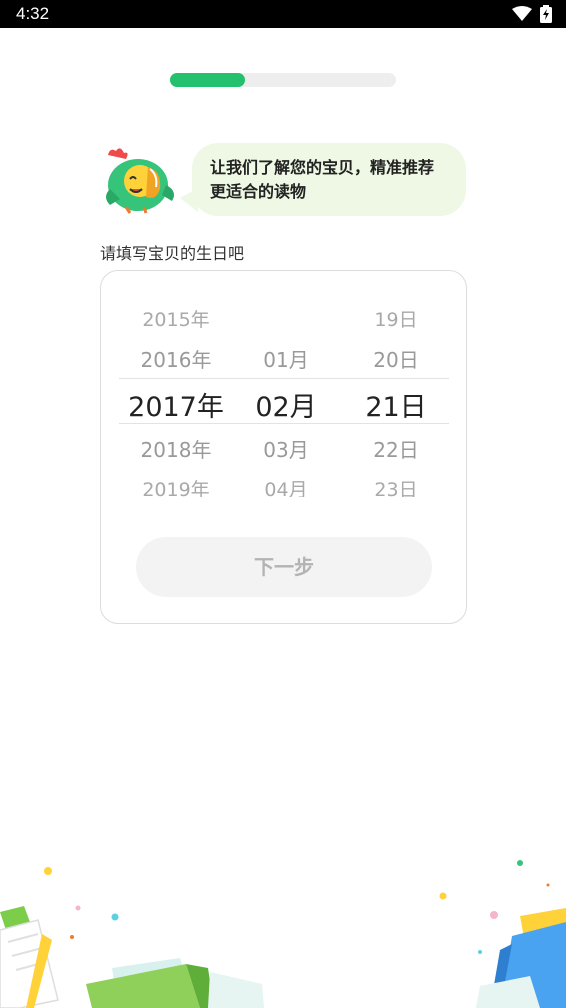 The image size is (566, 1008). What do you see at coordinates (172, 253) in the screenshot?
I see `birthday-prompt: 请填写宝贝的生日吧` at bounding box center [172, 253].